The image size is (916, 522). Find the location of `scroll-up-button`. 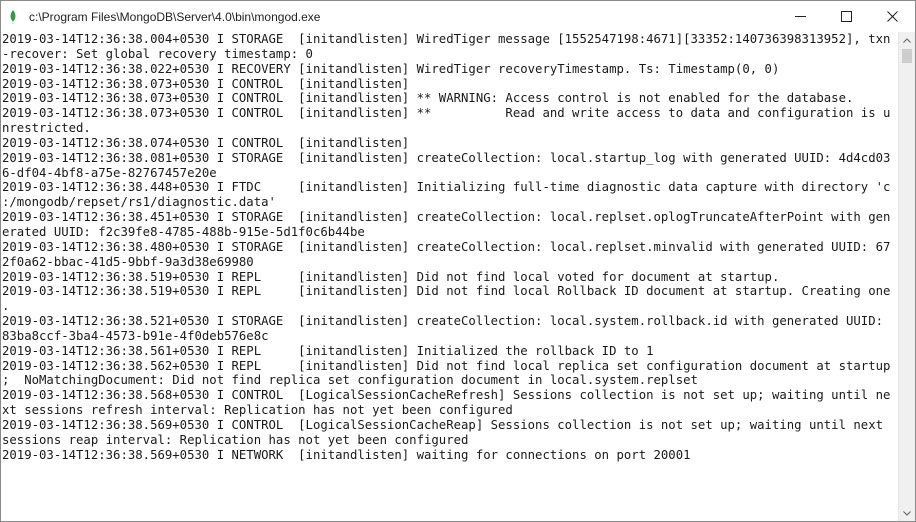

scroll-up-button is located at coordinates (907, 40).